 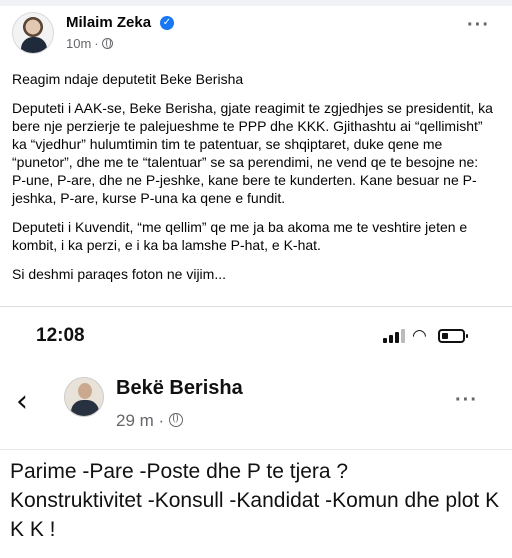 What do you see at coordinates (33, 33) in the screenshot?
I see `author-avatar` at bounding box center [33, 33].